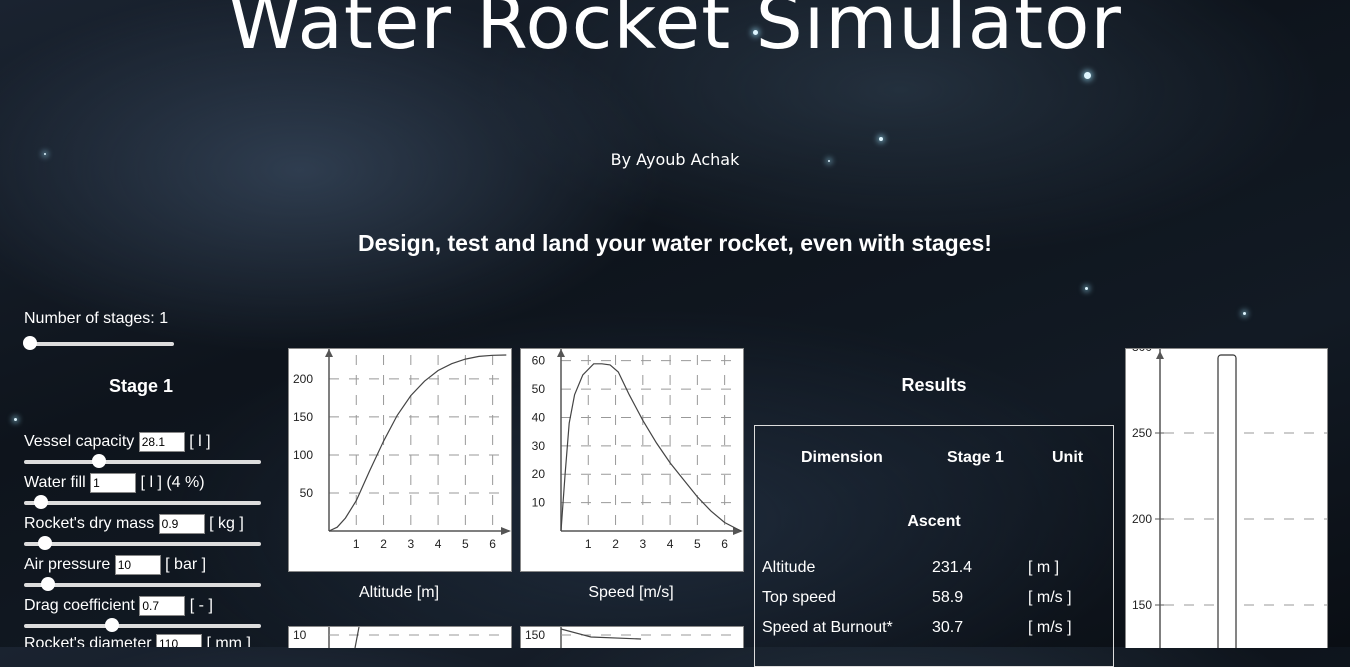 The image size is (1350, 667). I want to click on stages-value: 1, so click(164, 318).